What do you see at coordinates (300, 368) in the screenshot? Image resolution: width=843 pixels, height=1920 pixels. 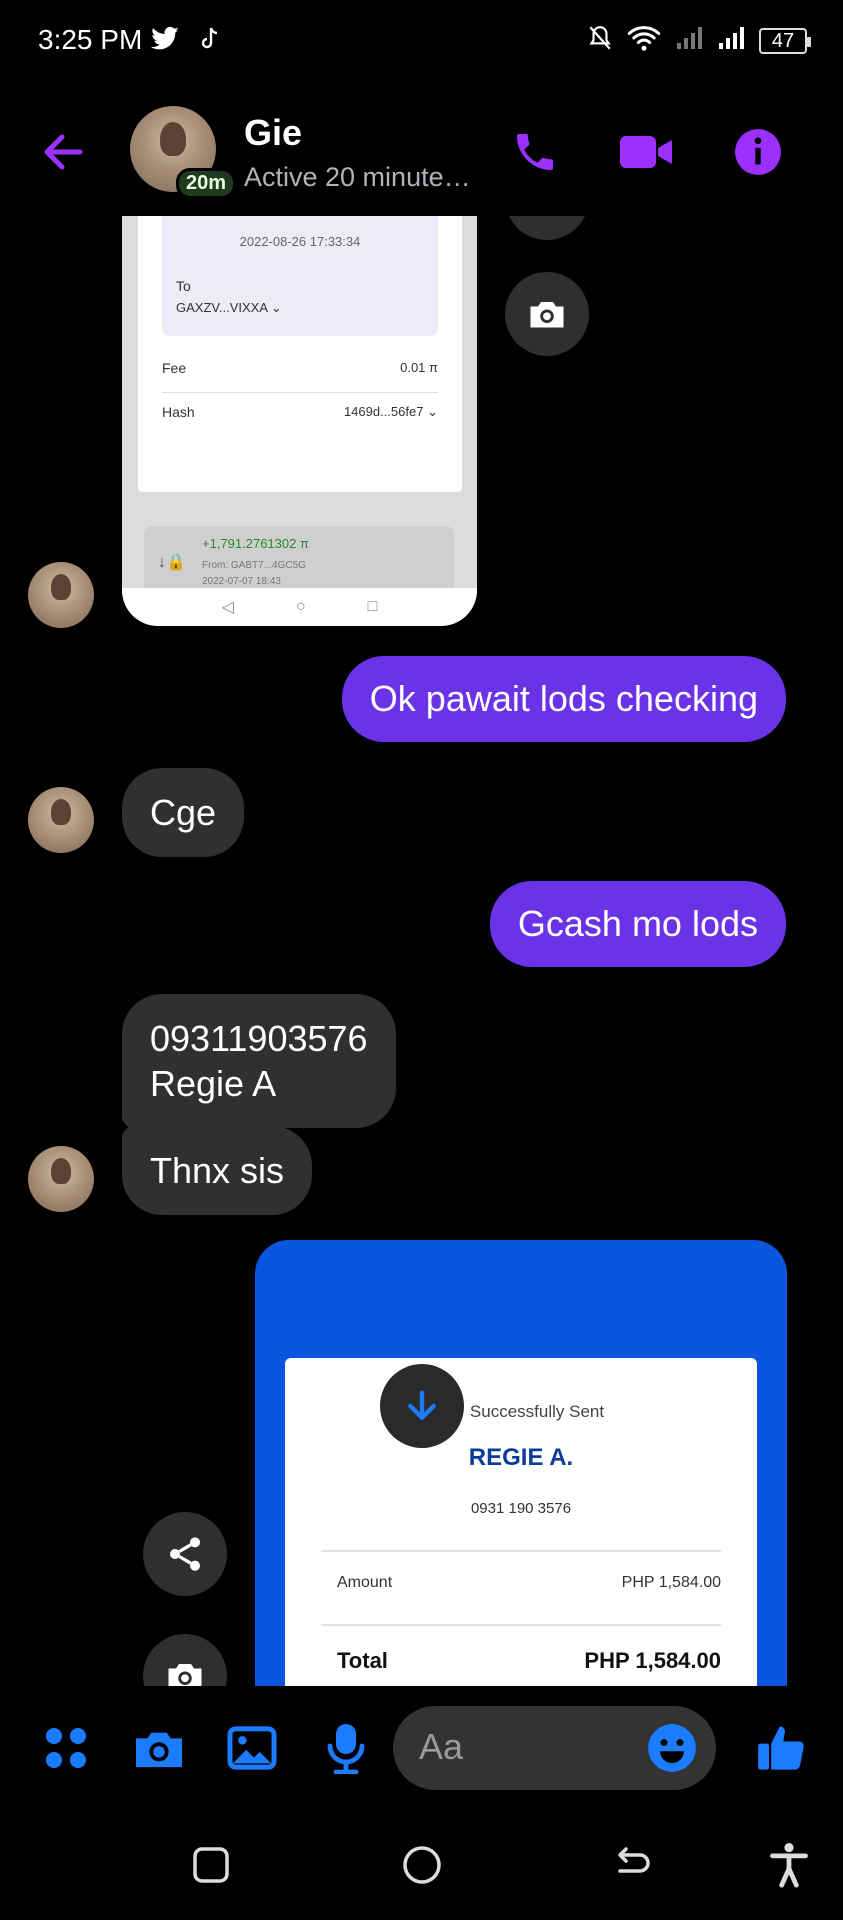 I see `pi-fee-row: Fee 0.01 π` at bounding box center [300, 368].